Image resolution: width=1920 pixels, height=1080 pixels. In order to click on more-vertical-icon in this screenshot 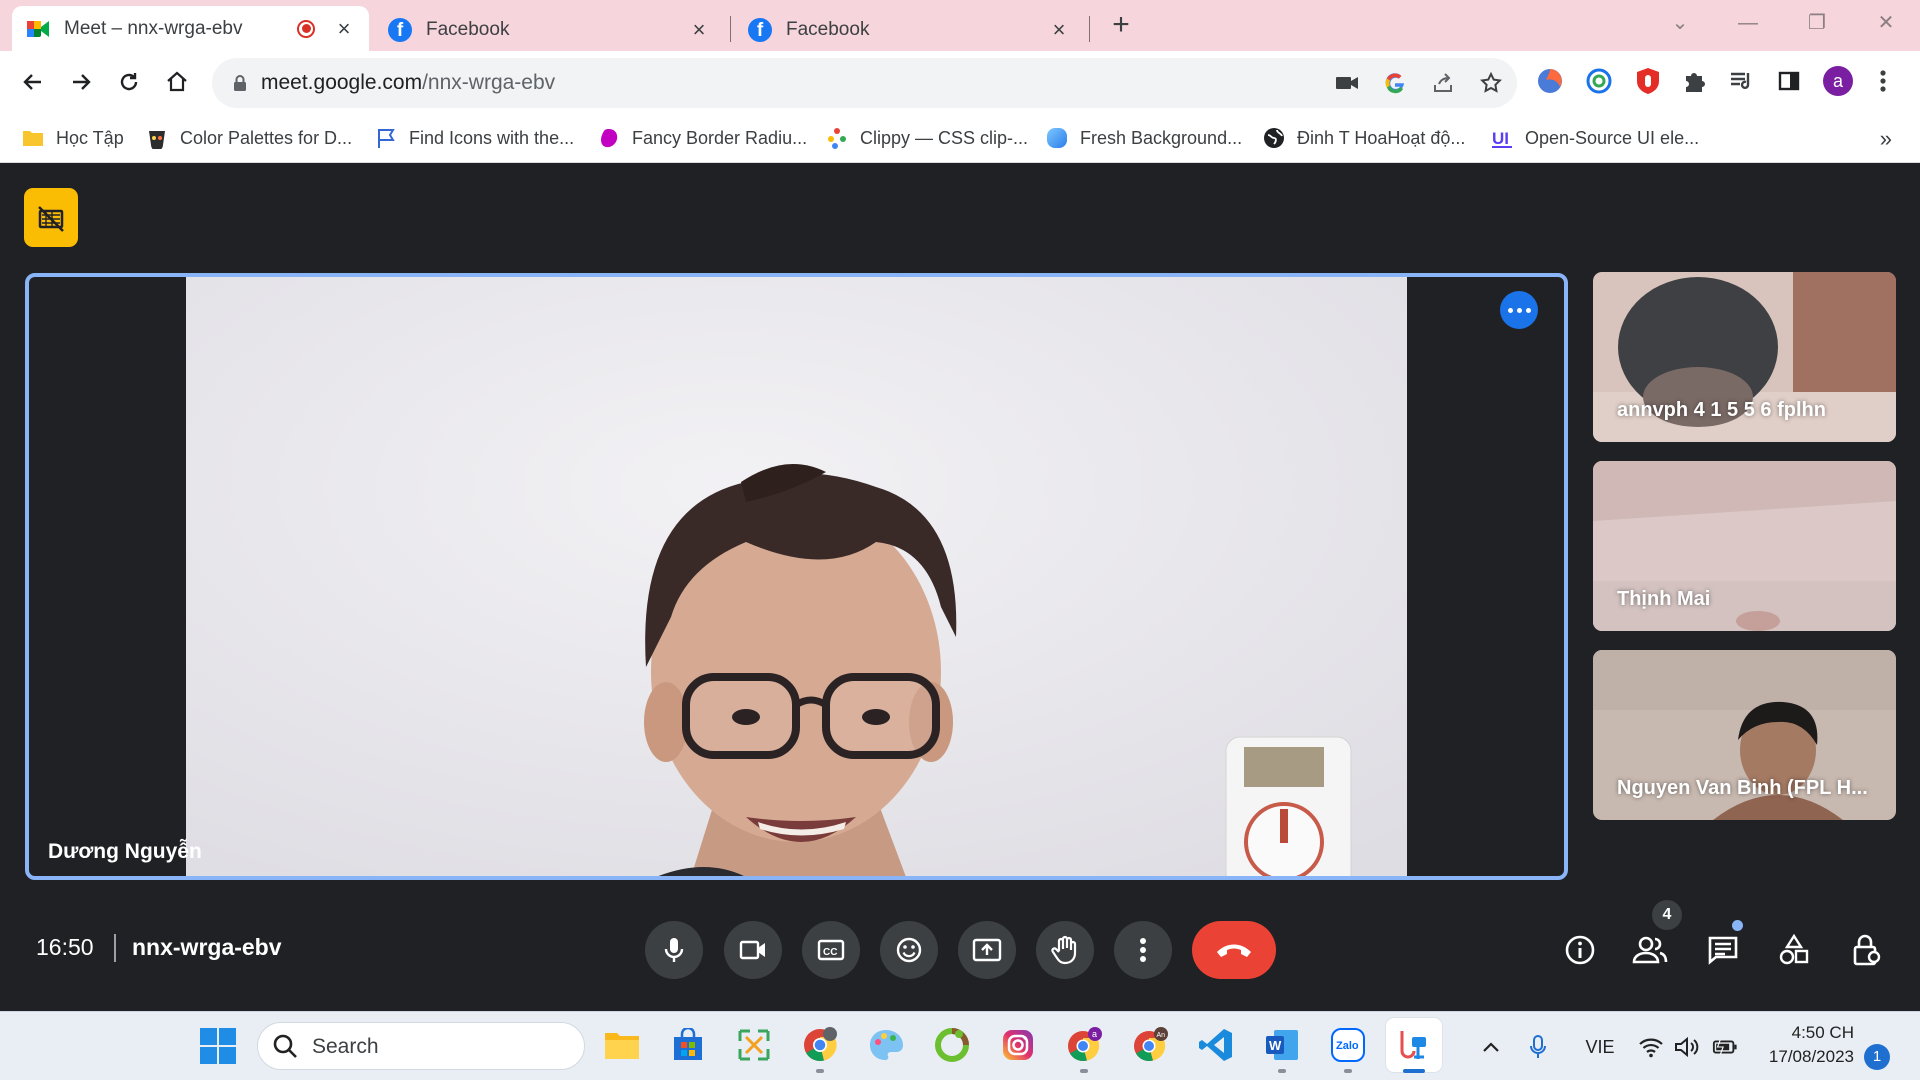, I will do `click(1143, 950)`.